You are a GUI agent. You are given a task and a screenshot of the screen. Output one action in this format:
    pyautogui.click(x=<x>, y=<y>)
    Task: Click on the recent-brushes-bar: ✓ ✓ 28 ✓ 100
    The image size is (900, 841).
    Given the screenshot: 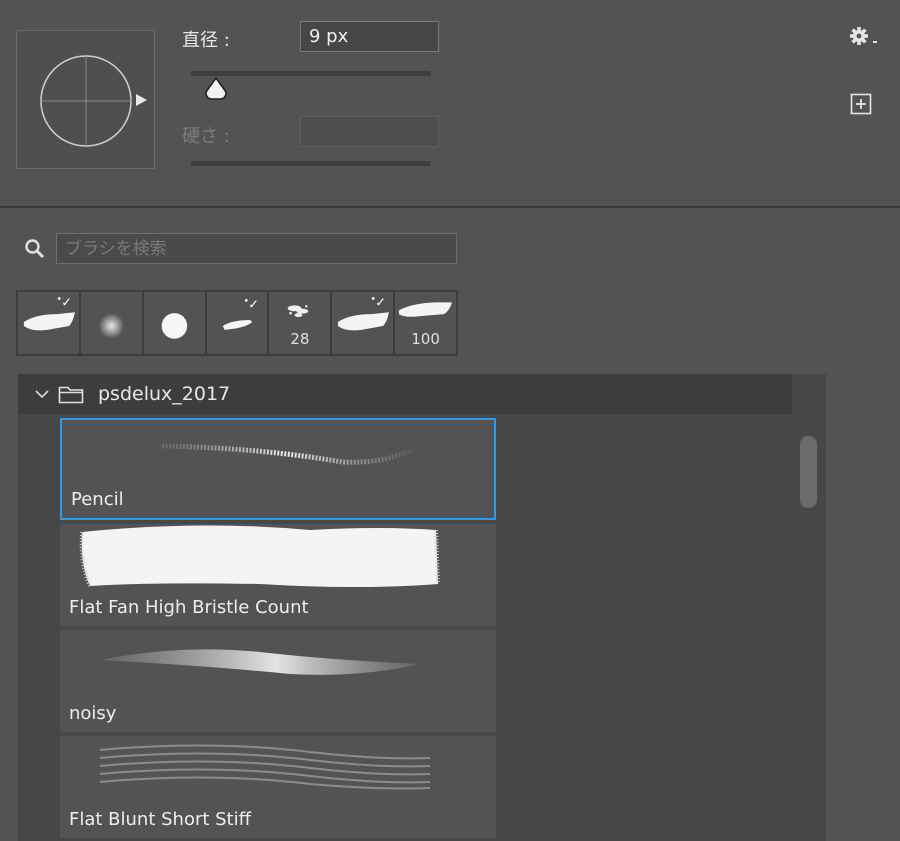 What is the action you would take?
    pyautogui.click(x=237, y=323)
    